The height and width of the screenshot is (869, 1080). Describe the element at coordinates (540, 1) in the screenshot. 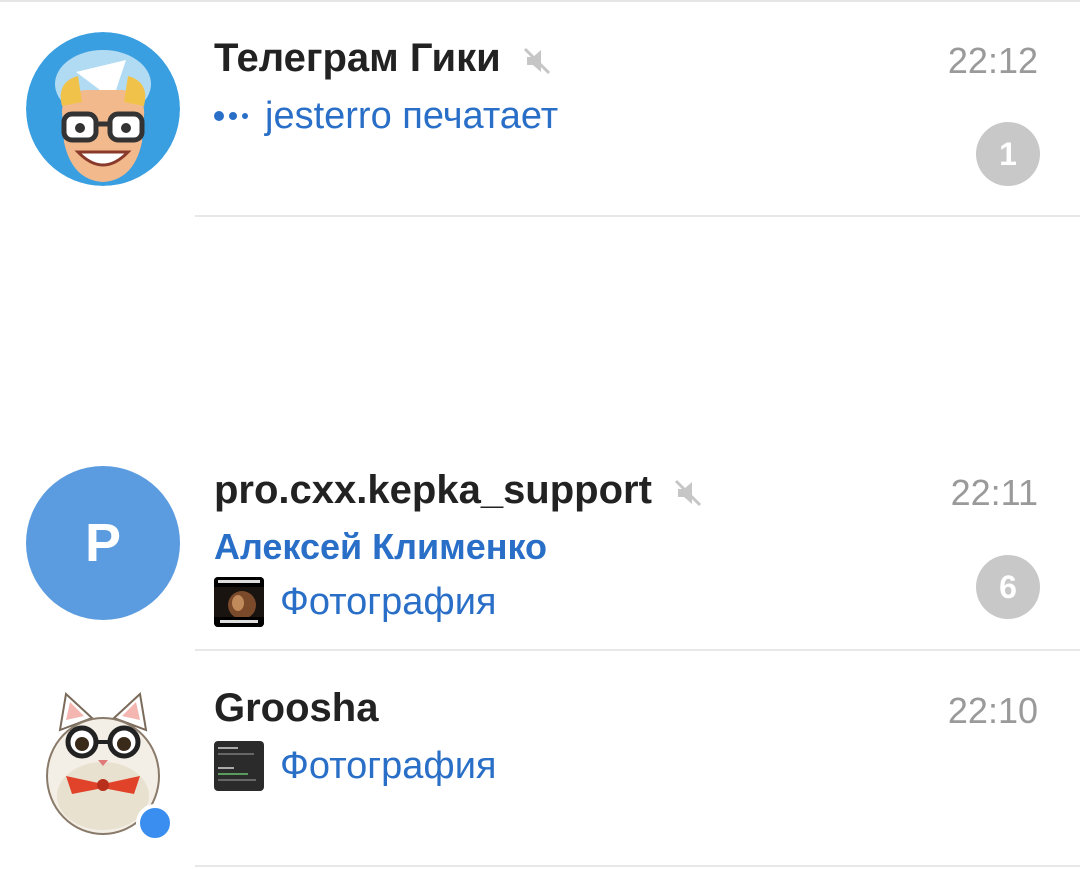

I see `top-divider` at that location.